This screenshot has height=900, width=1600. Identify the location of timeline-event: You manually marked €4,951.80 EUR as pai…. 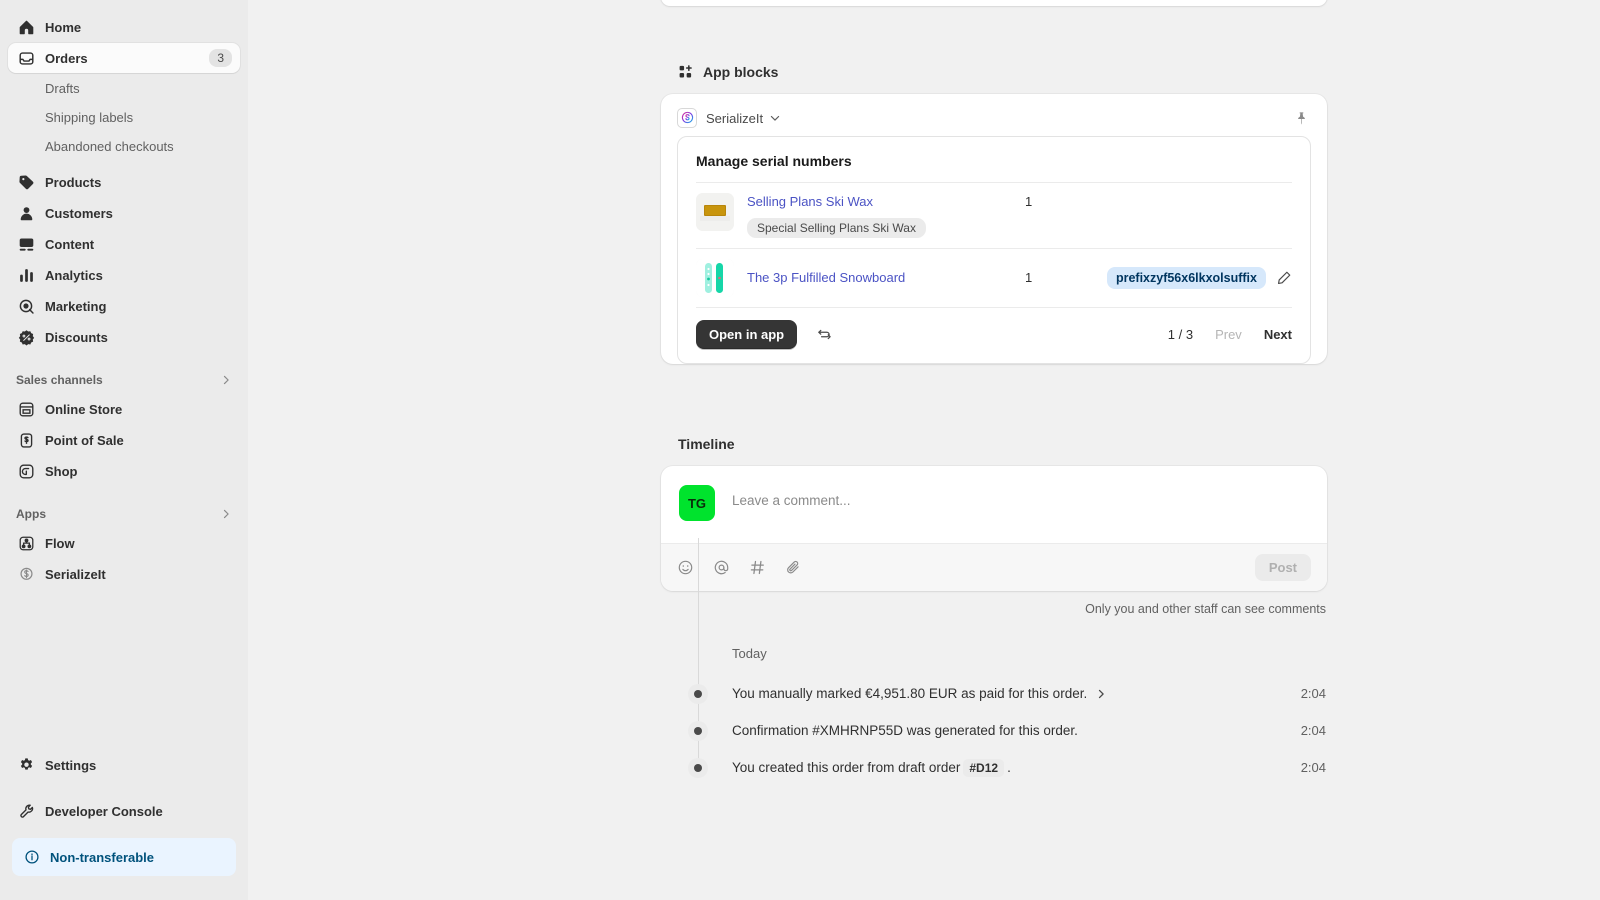
(994, 693).